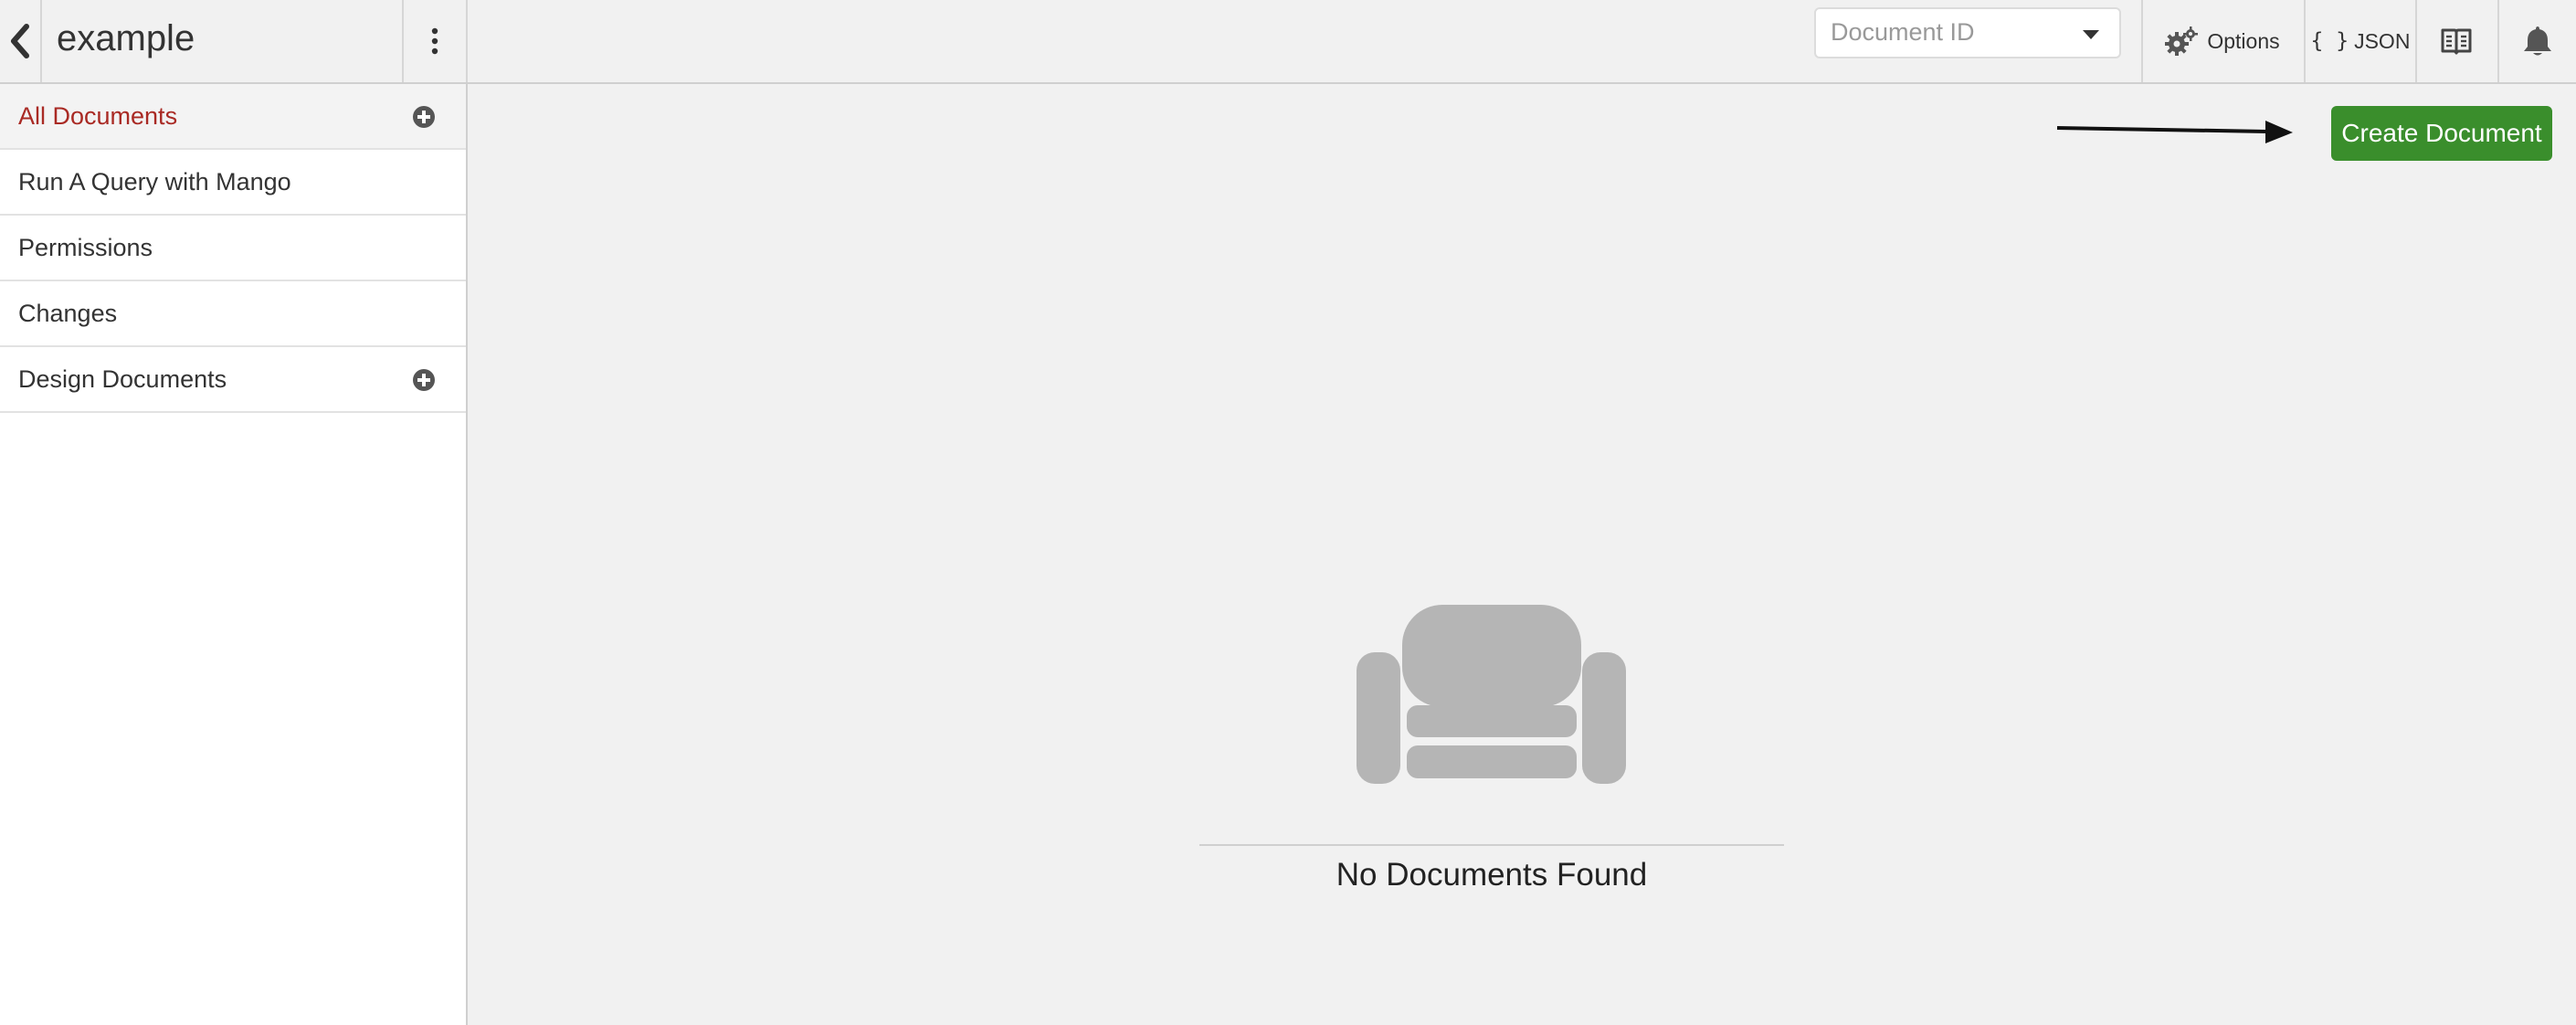  I want to click on database-menu-button, so click(435, 41).